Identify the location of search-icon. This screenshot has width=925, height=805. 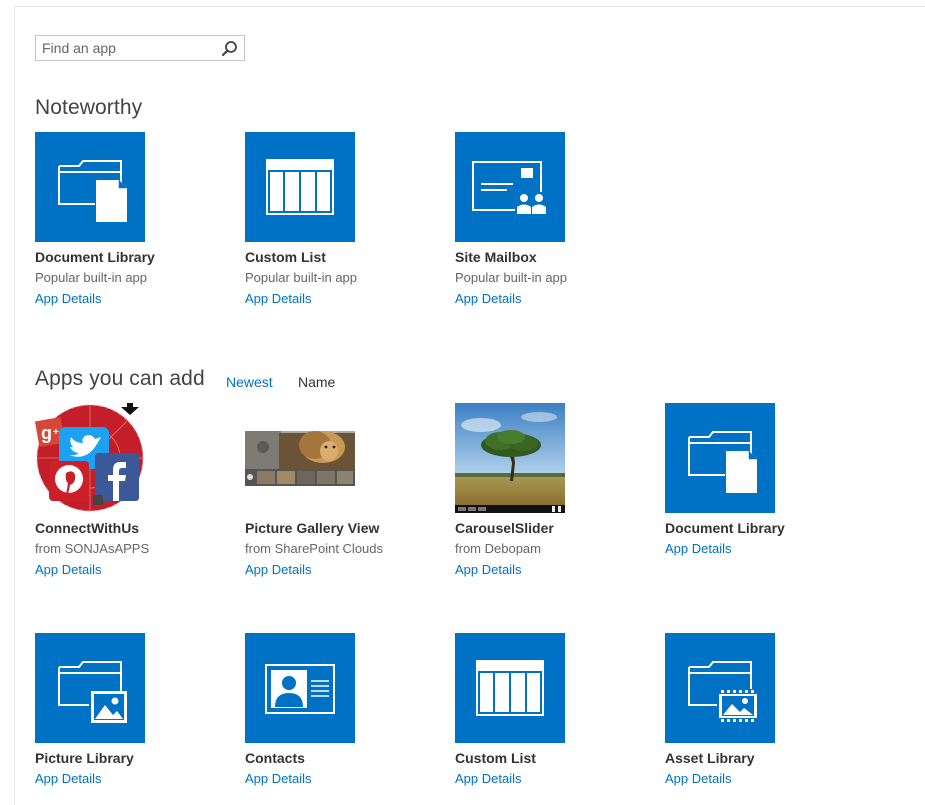
(229, 48).